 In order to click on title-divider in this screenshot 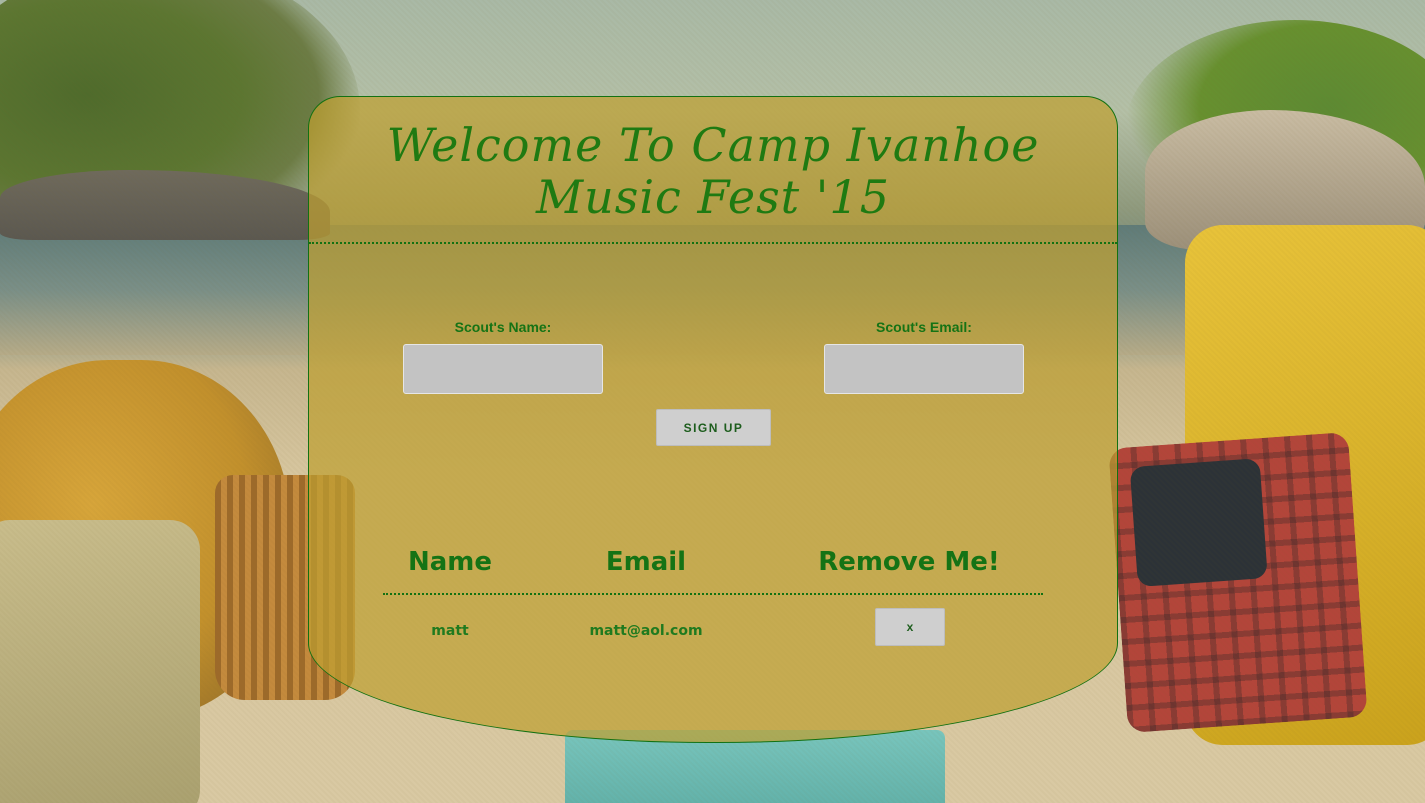, I will do `click(713, 243)`.